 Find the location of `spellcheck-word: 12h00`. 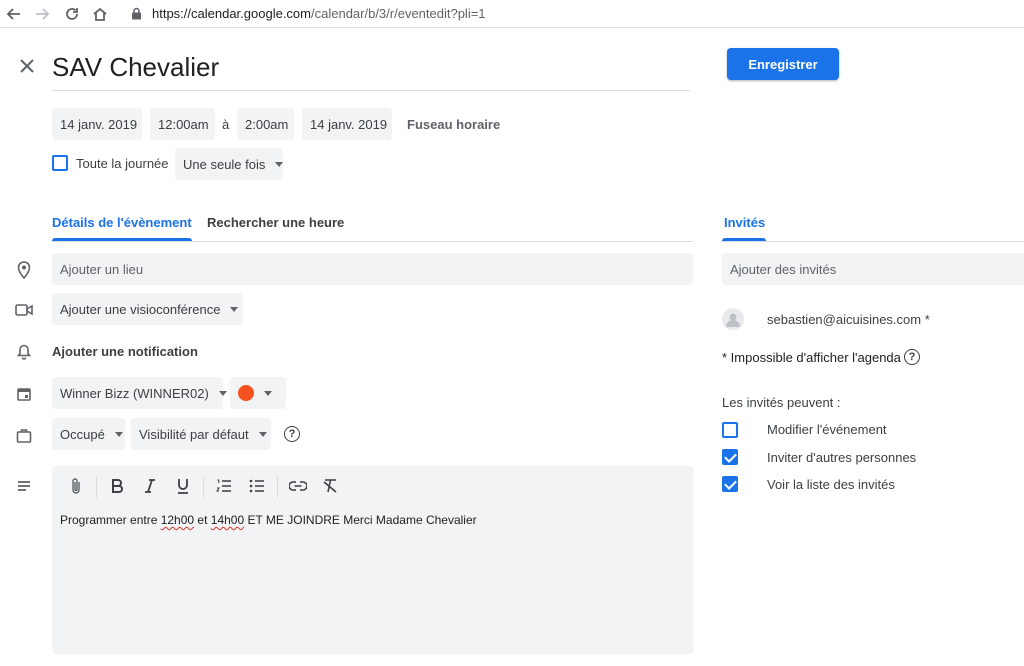

spellcheck-word: 12h00 is located at coordinates (177, 520).